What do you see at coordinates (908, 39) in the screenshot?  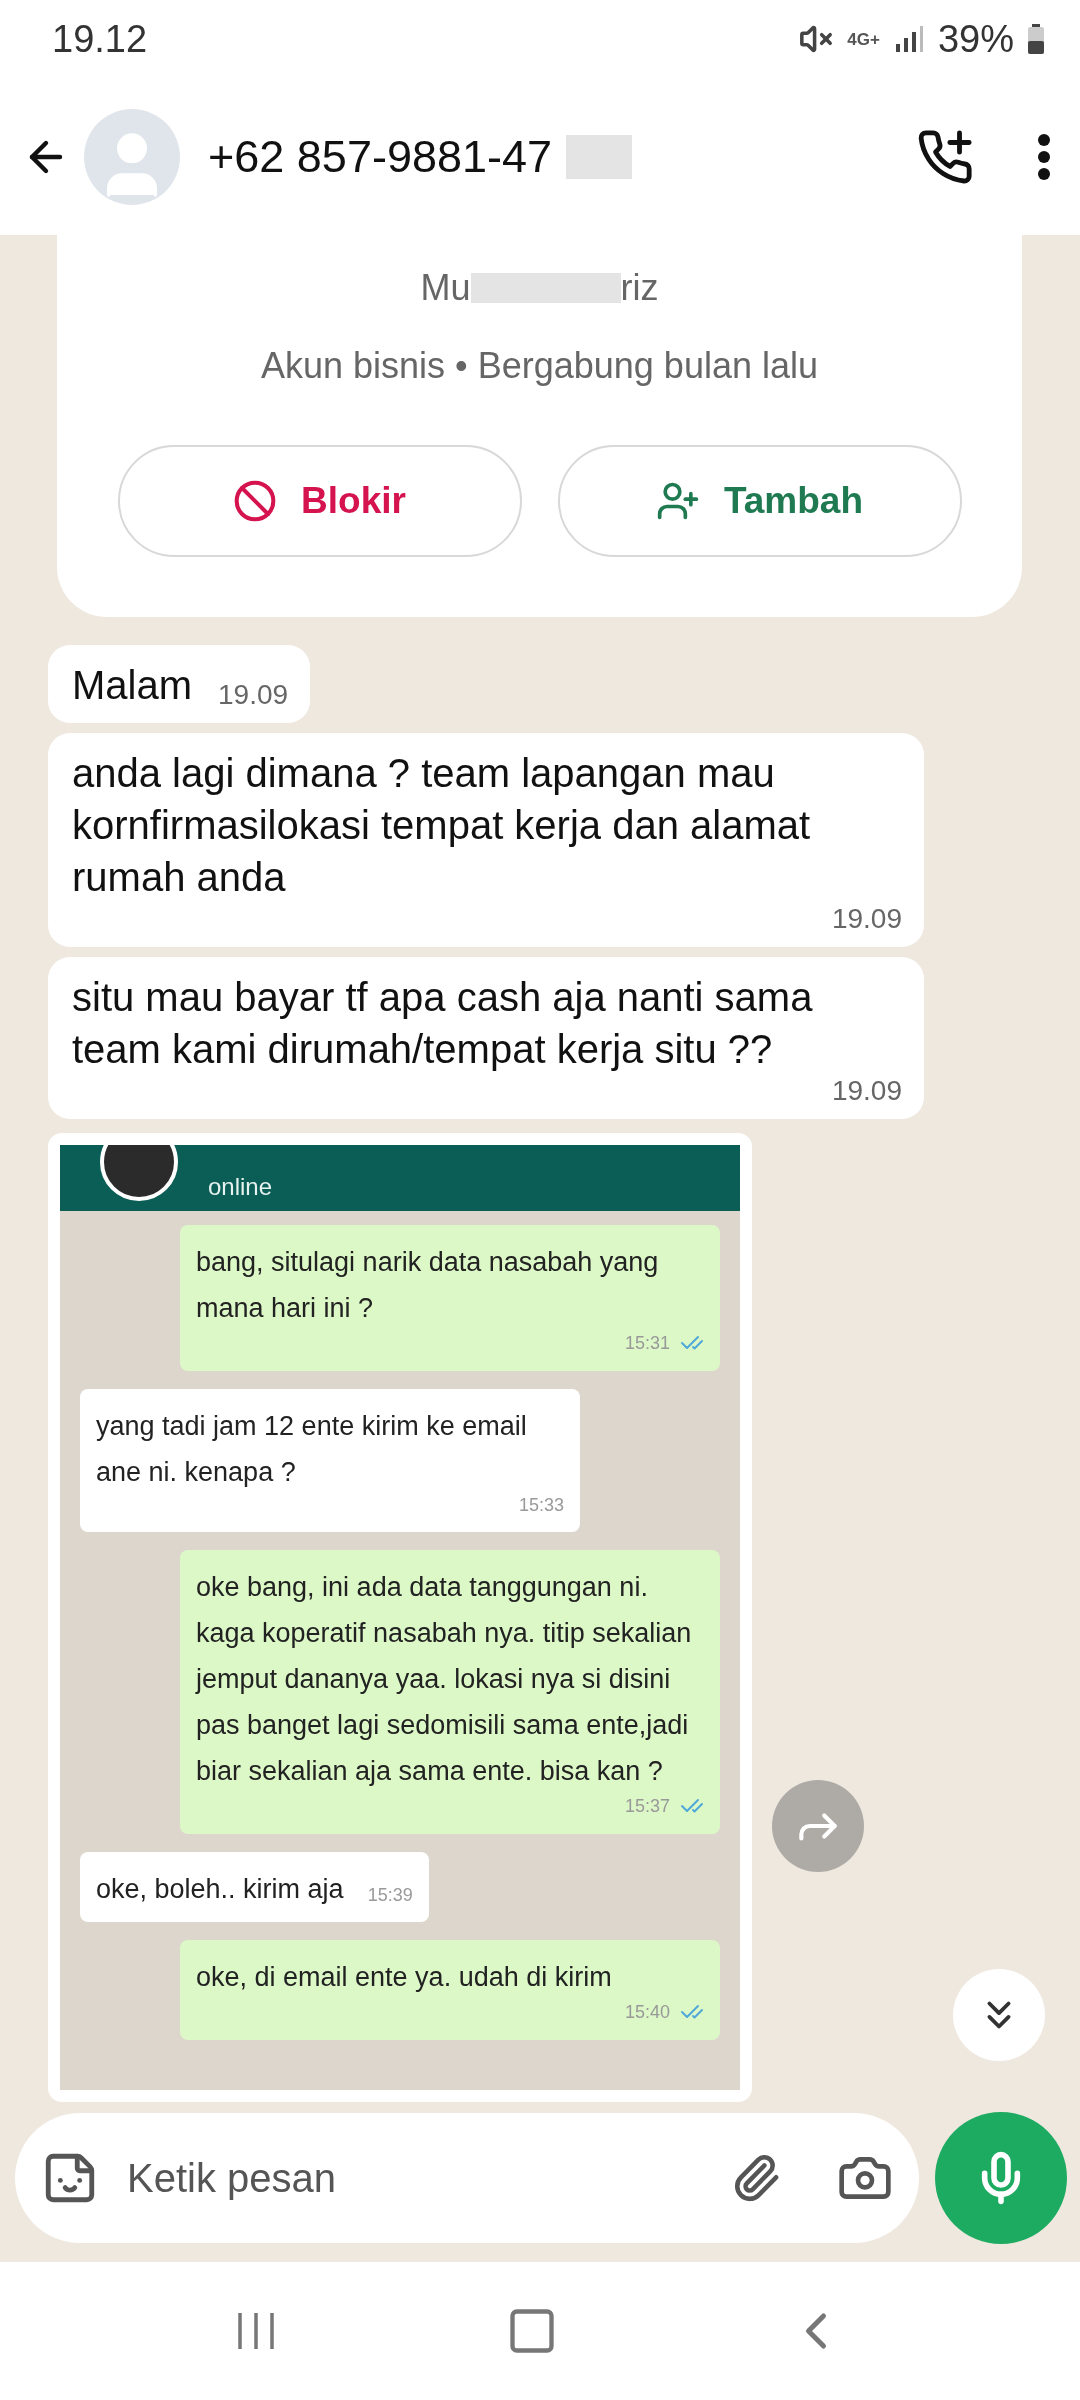 I see `signal-icon` at bounding box center [908, 39].